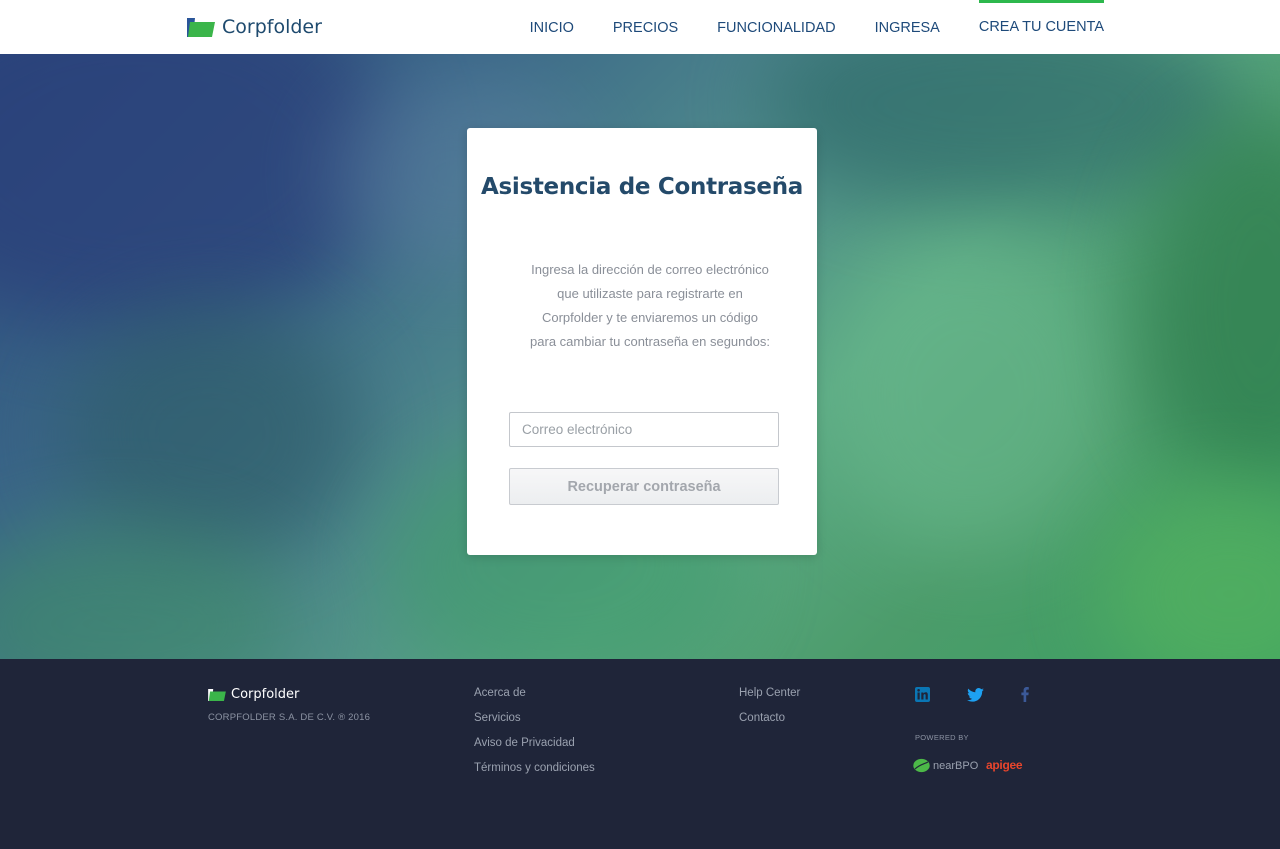  I want to click on description-line: que utilizaste para registrarte en, so click(650, 293).